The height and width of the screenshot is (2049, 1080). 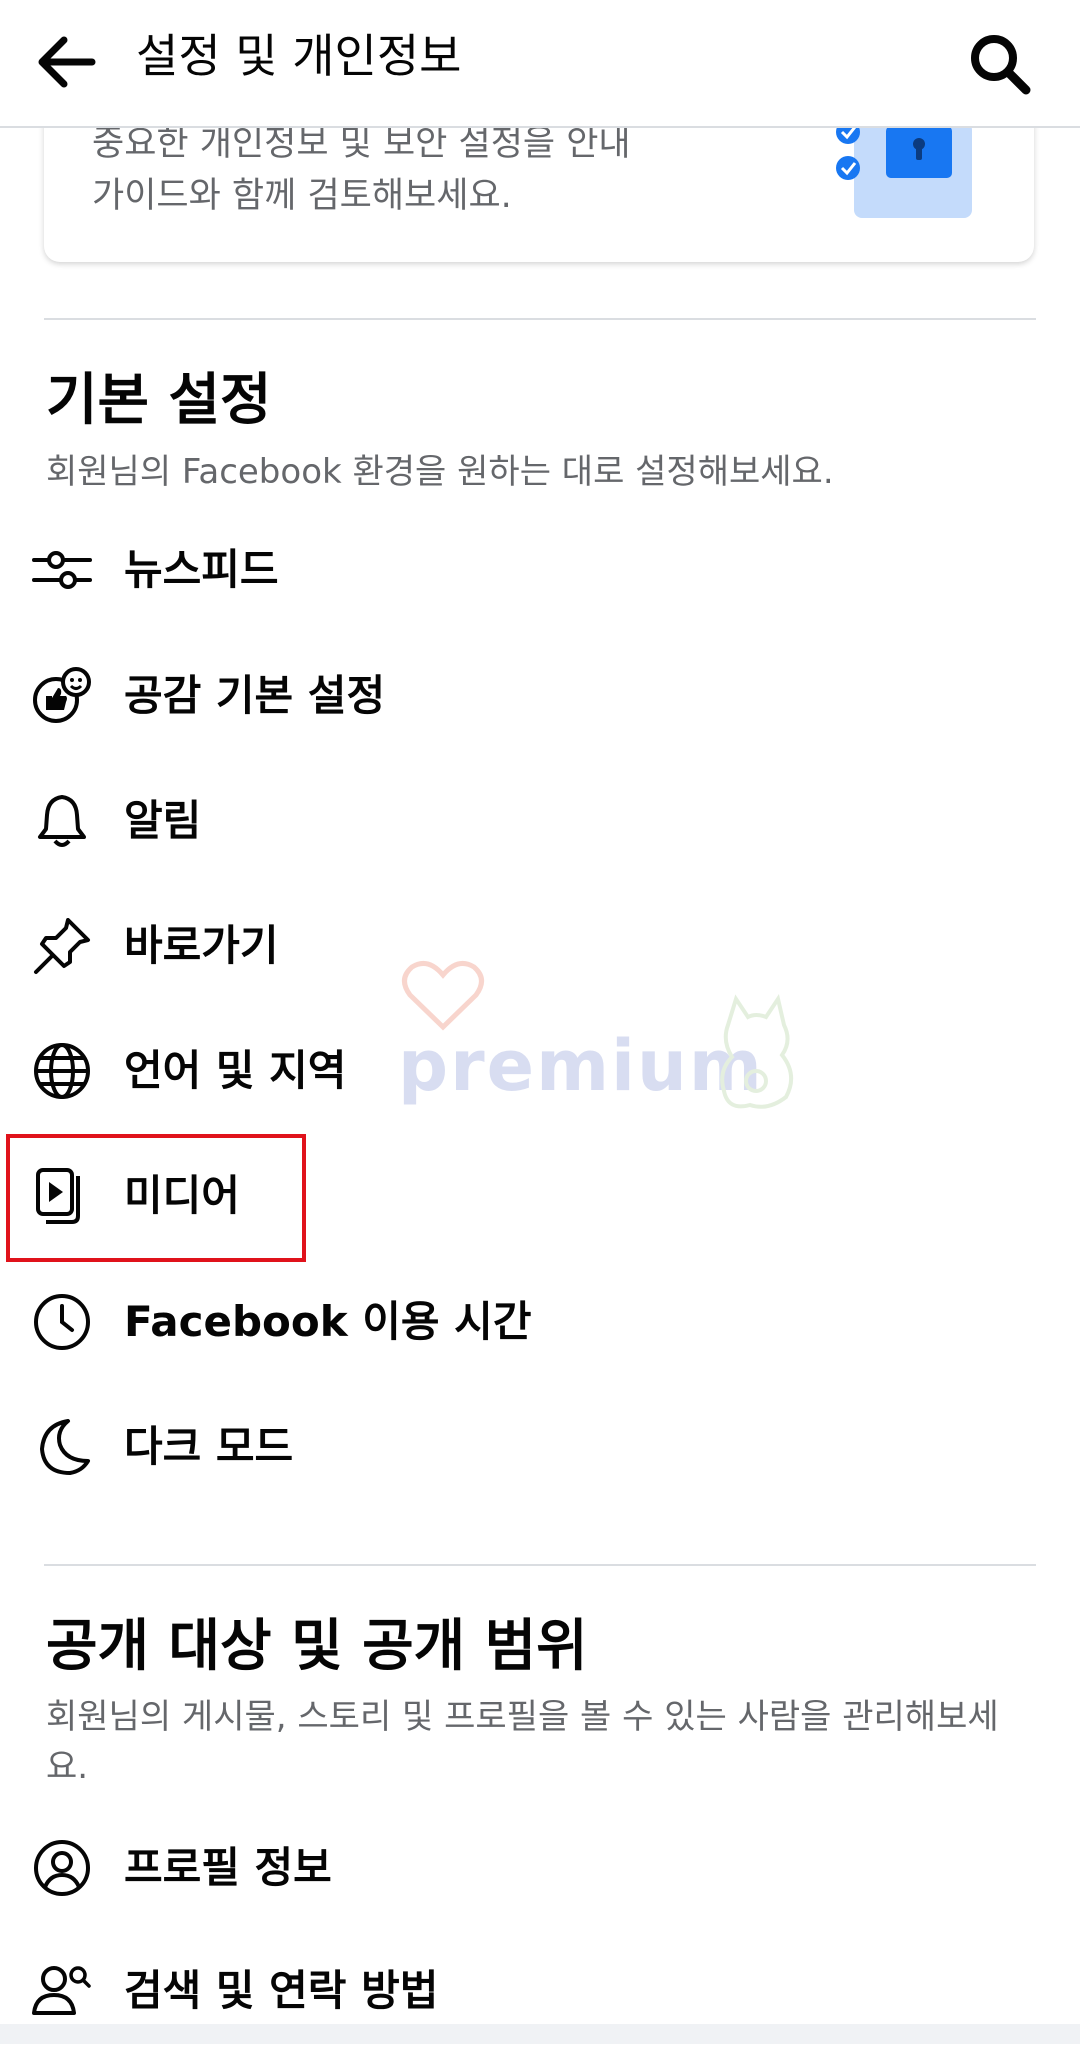 I want to click on search-button, so click(x=1000, y=64).